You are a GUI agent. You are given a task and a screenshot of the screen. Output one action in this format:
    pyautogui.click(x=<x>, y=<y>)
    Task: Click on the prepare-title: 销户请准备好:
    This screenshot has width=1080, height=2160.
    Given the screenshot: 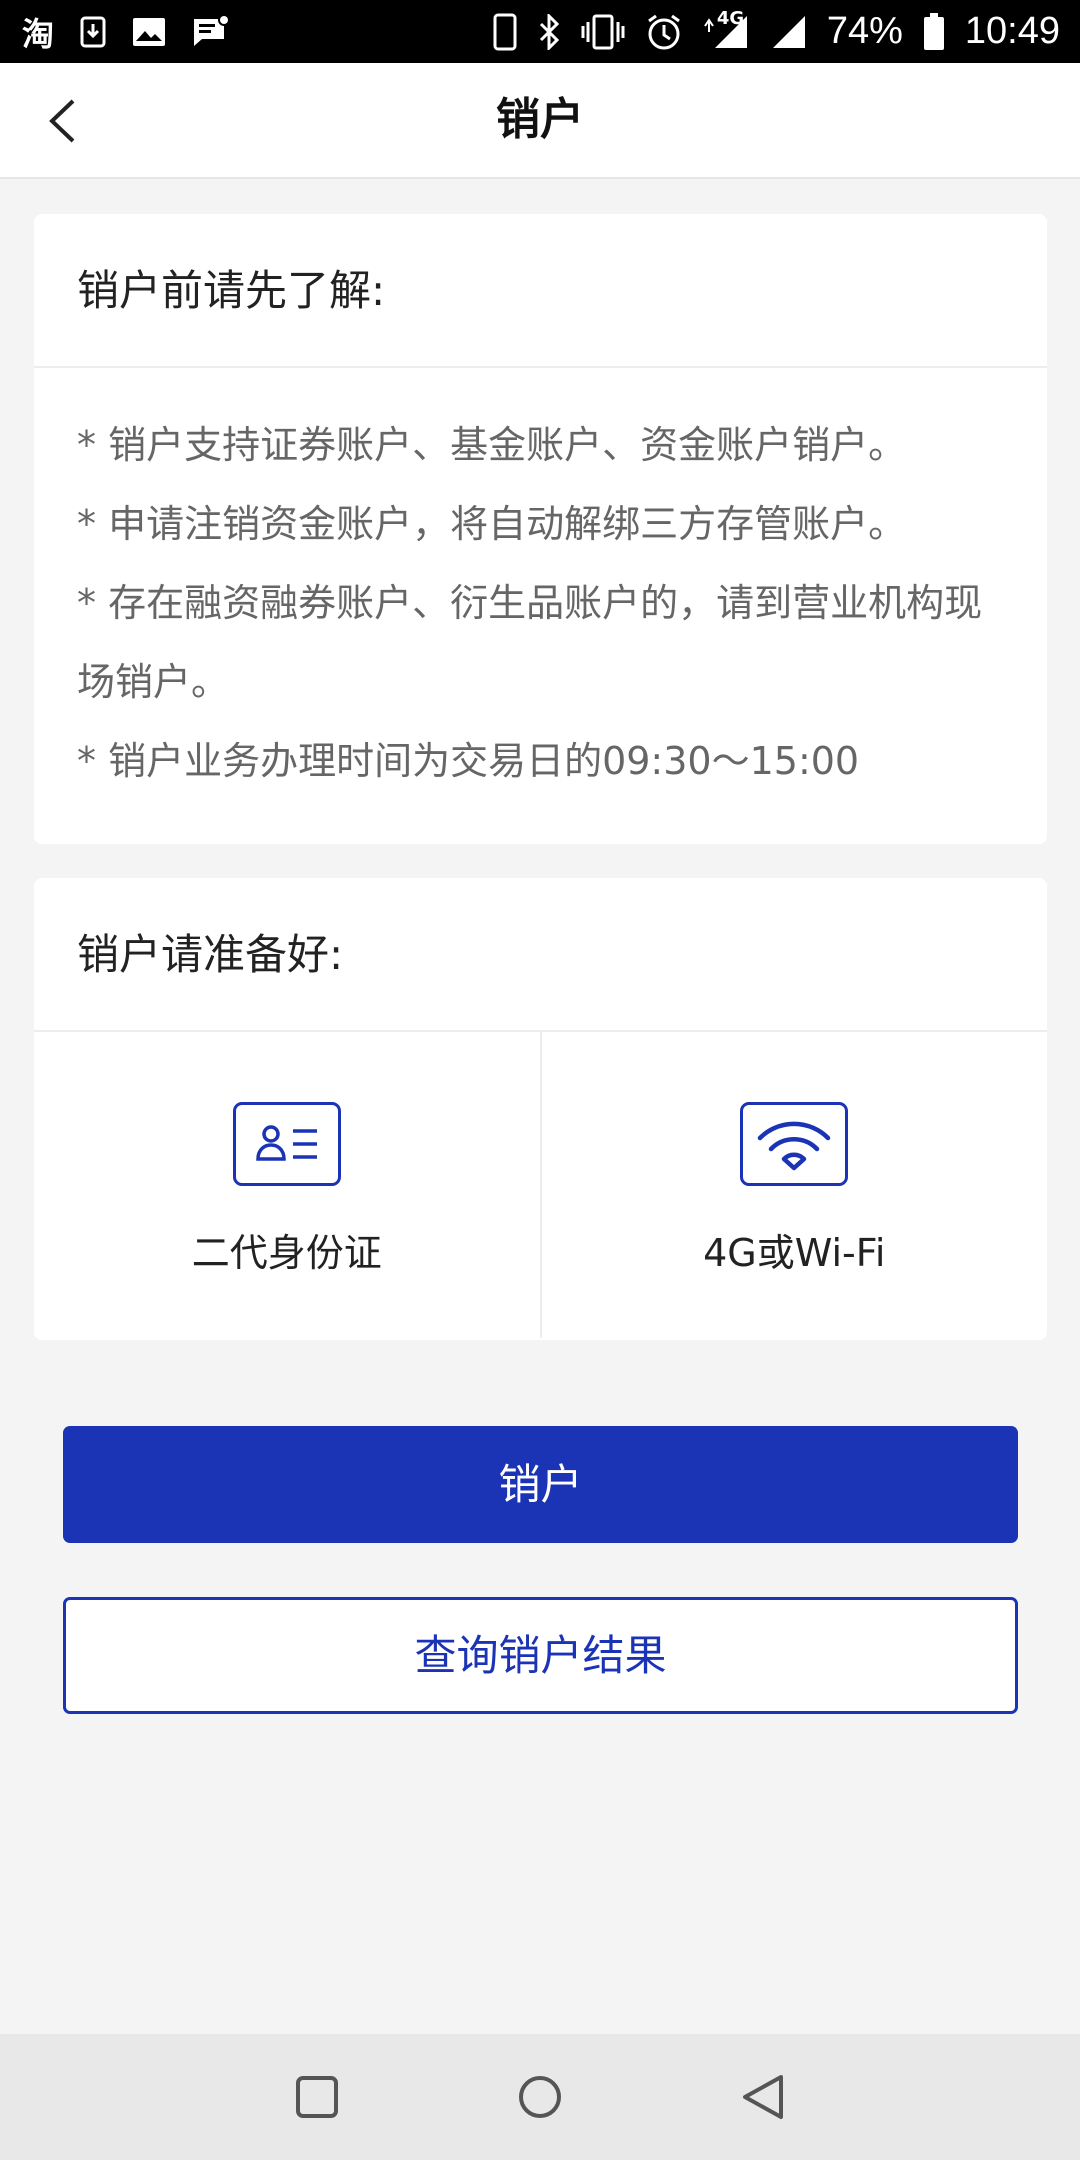 What is the action you would take?
    pyautogui.click(x=540, y=955)
    